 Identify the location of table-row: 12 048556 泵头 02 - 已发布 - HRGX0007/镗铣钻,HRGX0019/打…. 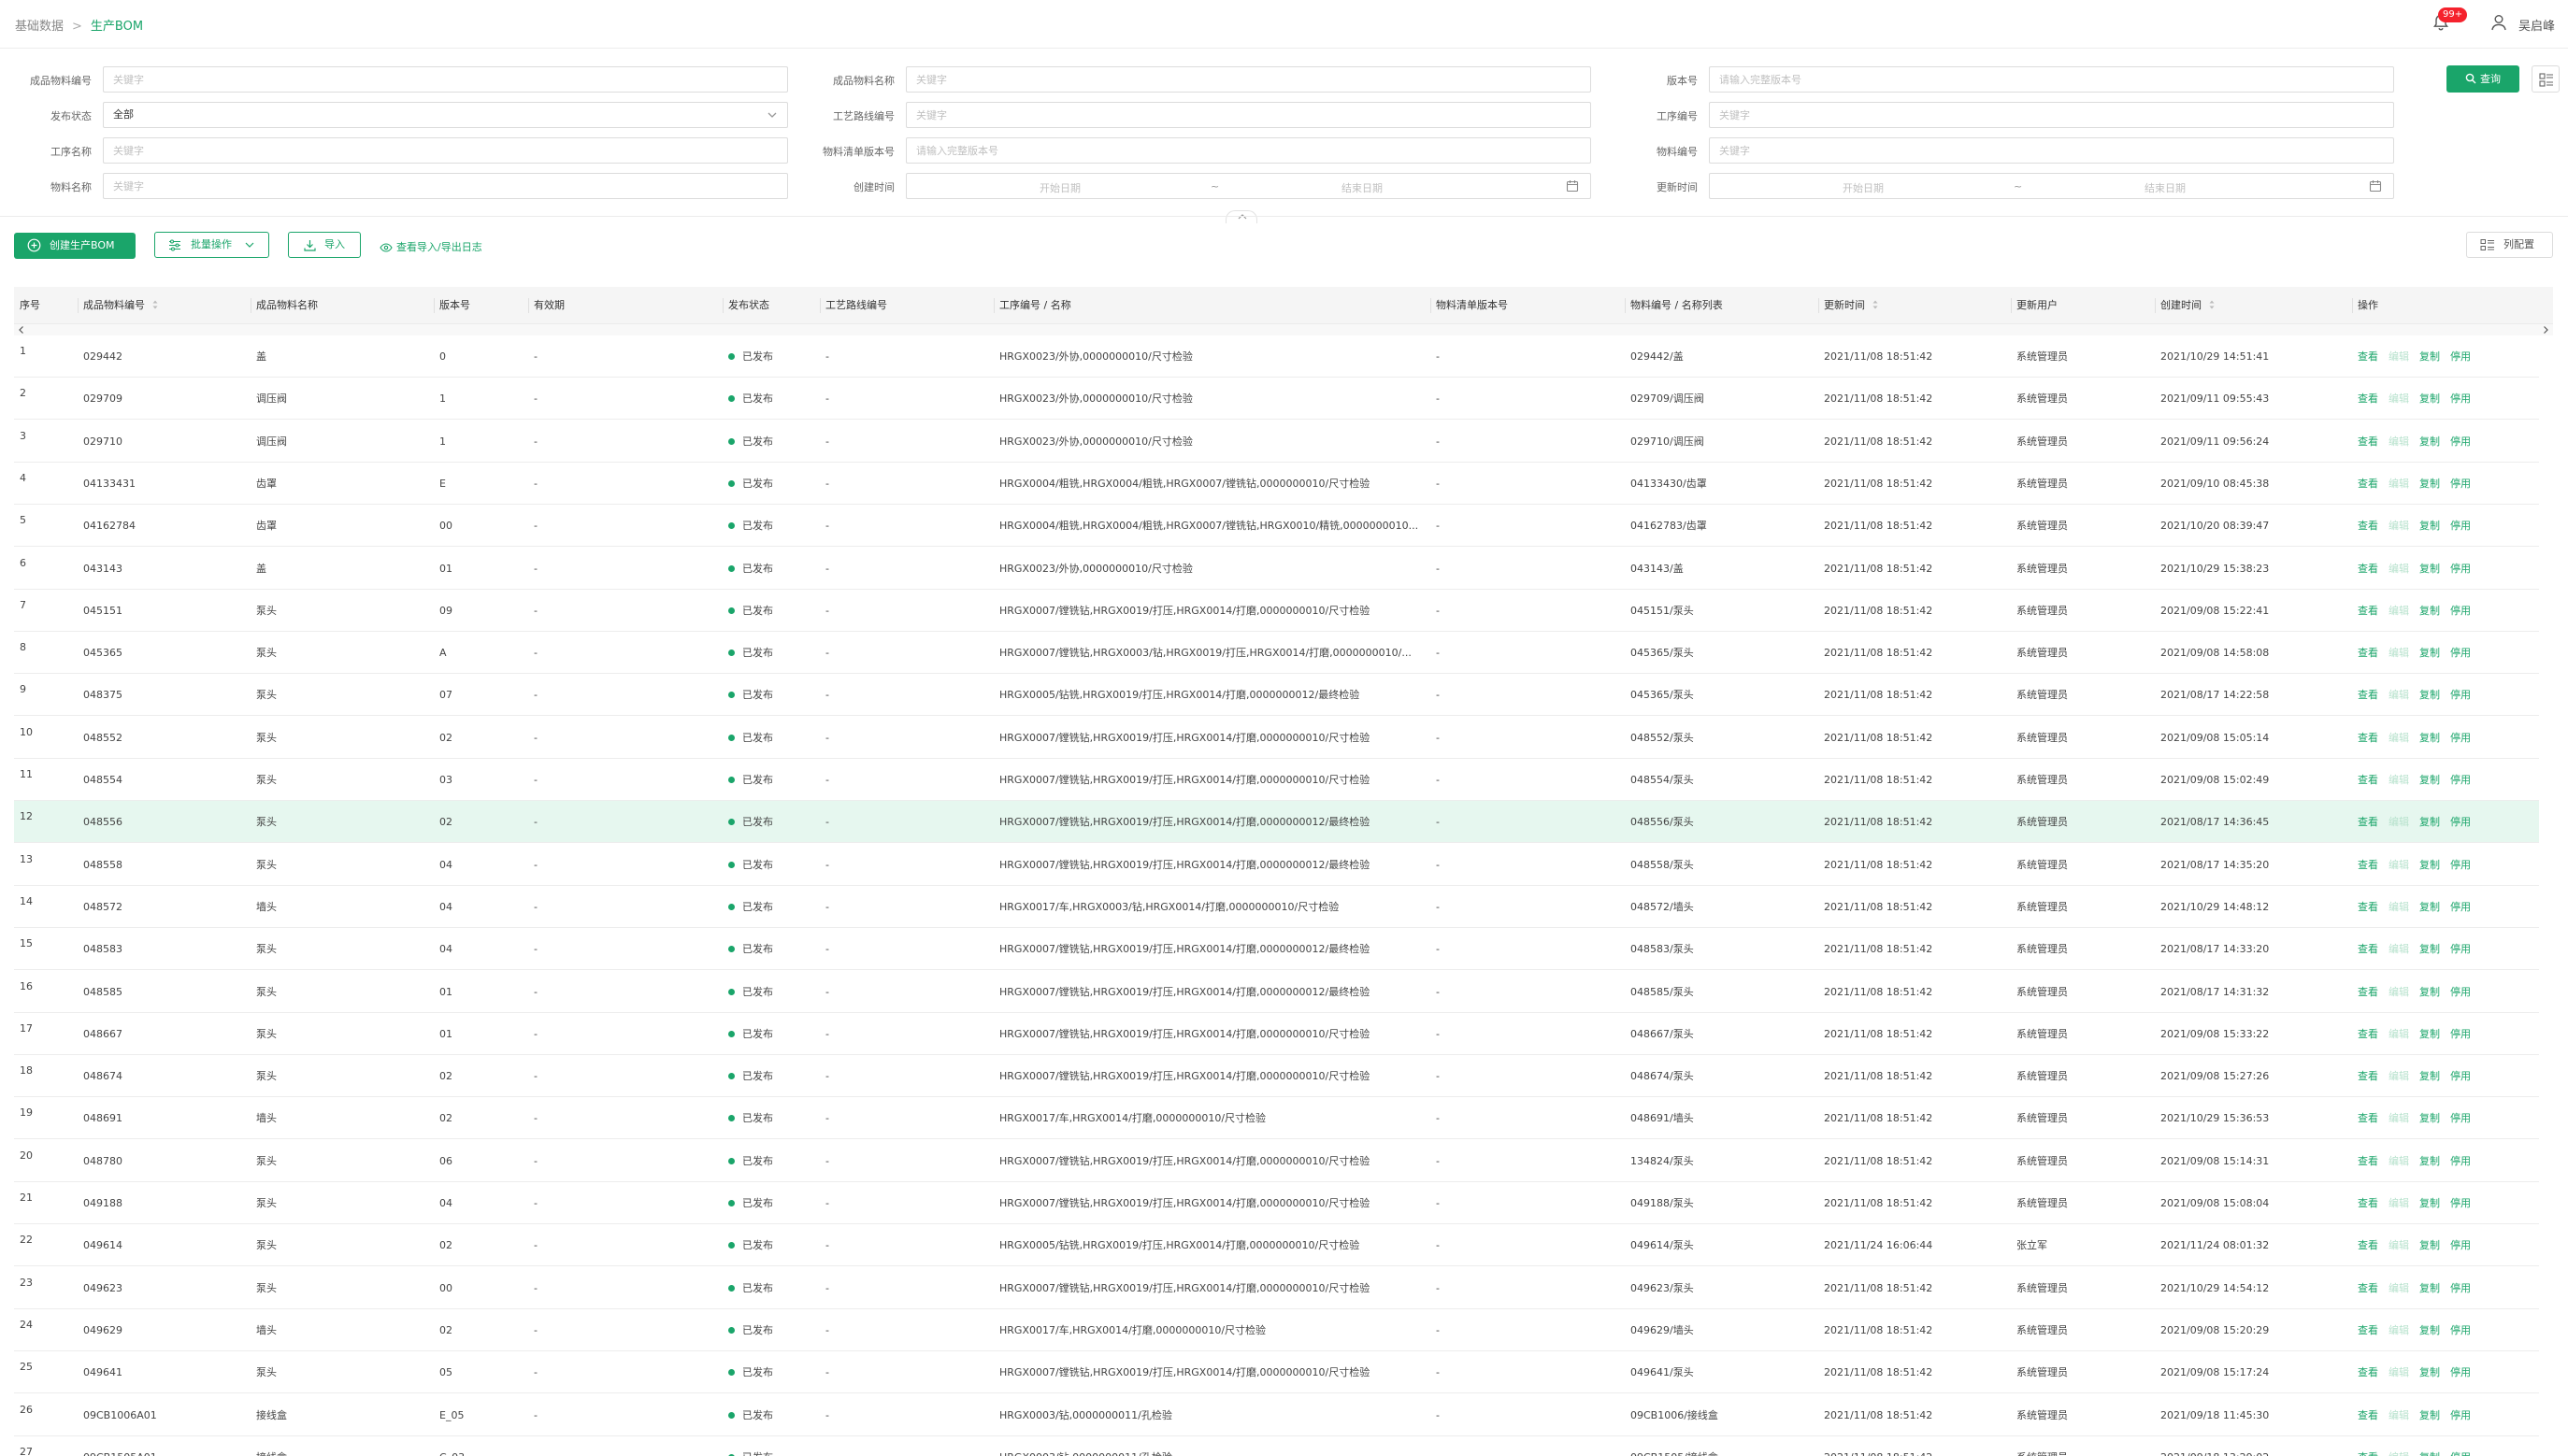
(1276, 822).